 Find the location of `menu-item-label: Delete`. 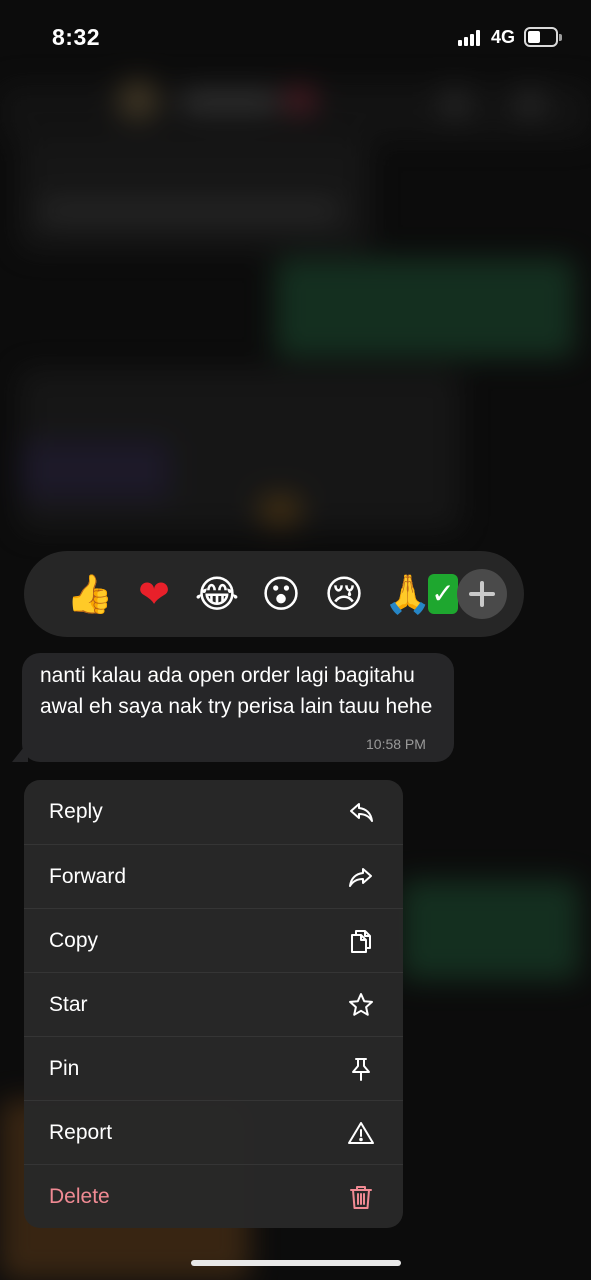

menu-item-label: Delete is located at coordinates (79, 1196).